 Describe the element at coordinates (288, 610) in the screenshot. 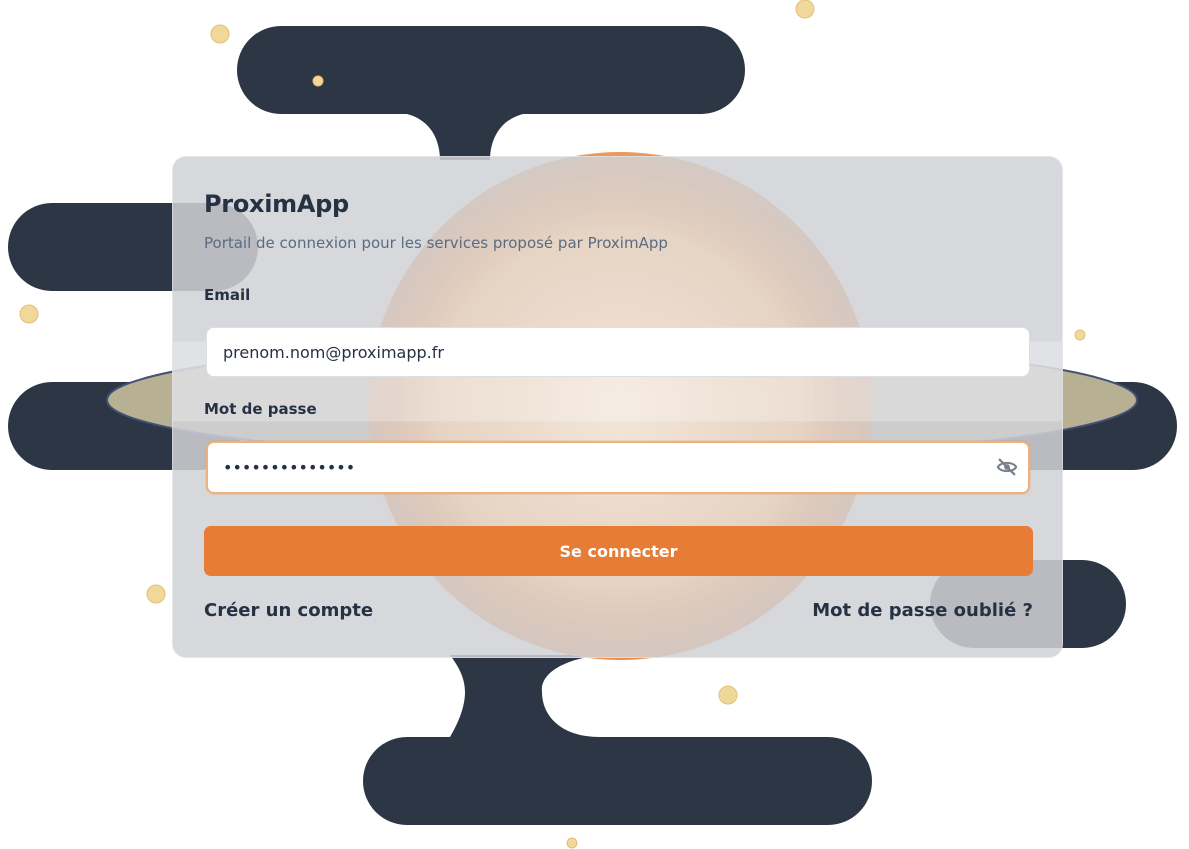

I see `create-account-link: Créer un compte` at that location.